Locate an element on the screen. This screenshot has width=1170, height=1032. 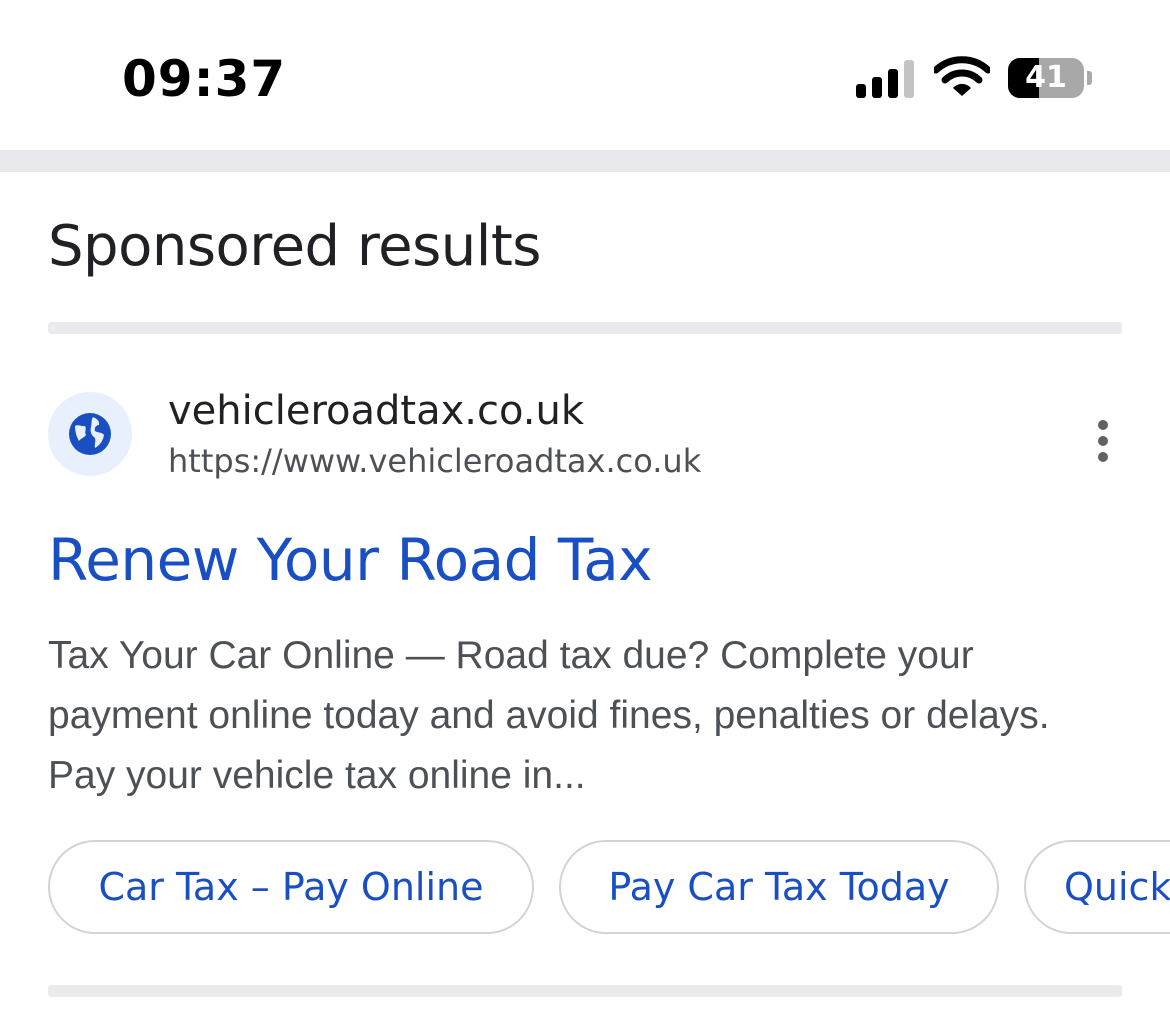
top-divider is located at coordinates (585, 161).